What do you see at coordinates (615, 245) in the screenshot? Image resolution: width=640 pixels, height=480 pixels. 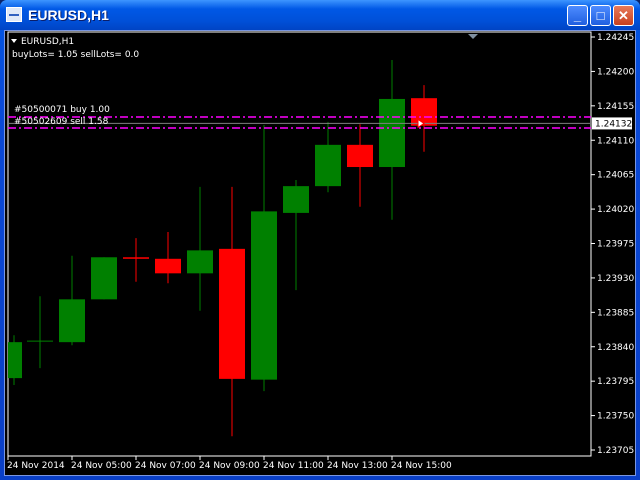 I see `y-tick-label: 1.23975` at bounding box center [615, 245].